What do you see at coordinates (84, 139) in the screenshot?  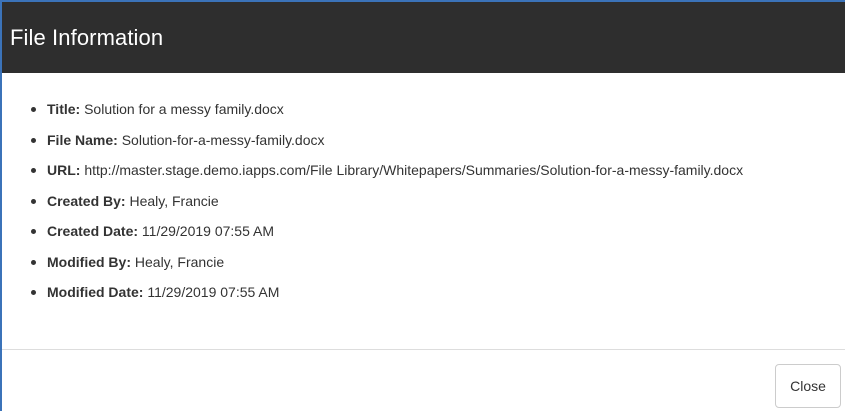 I see `info-label: File Name:` at bounding box center [84, 139].